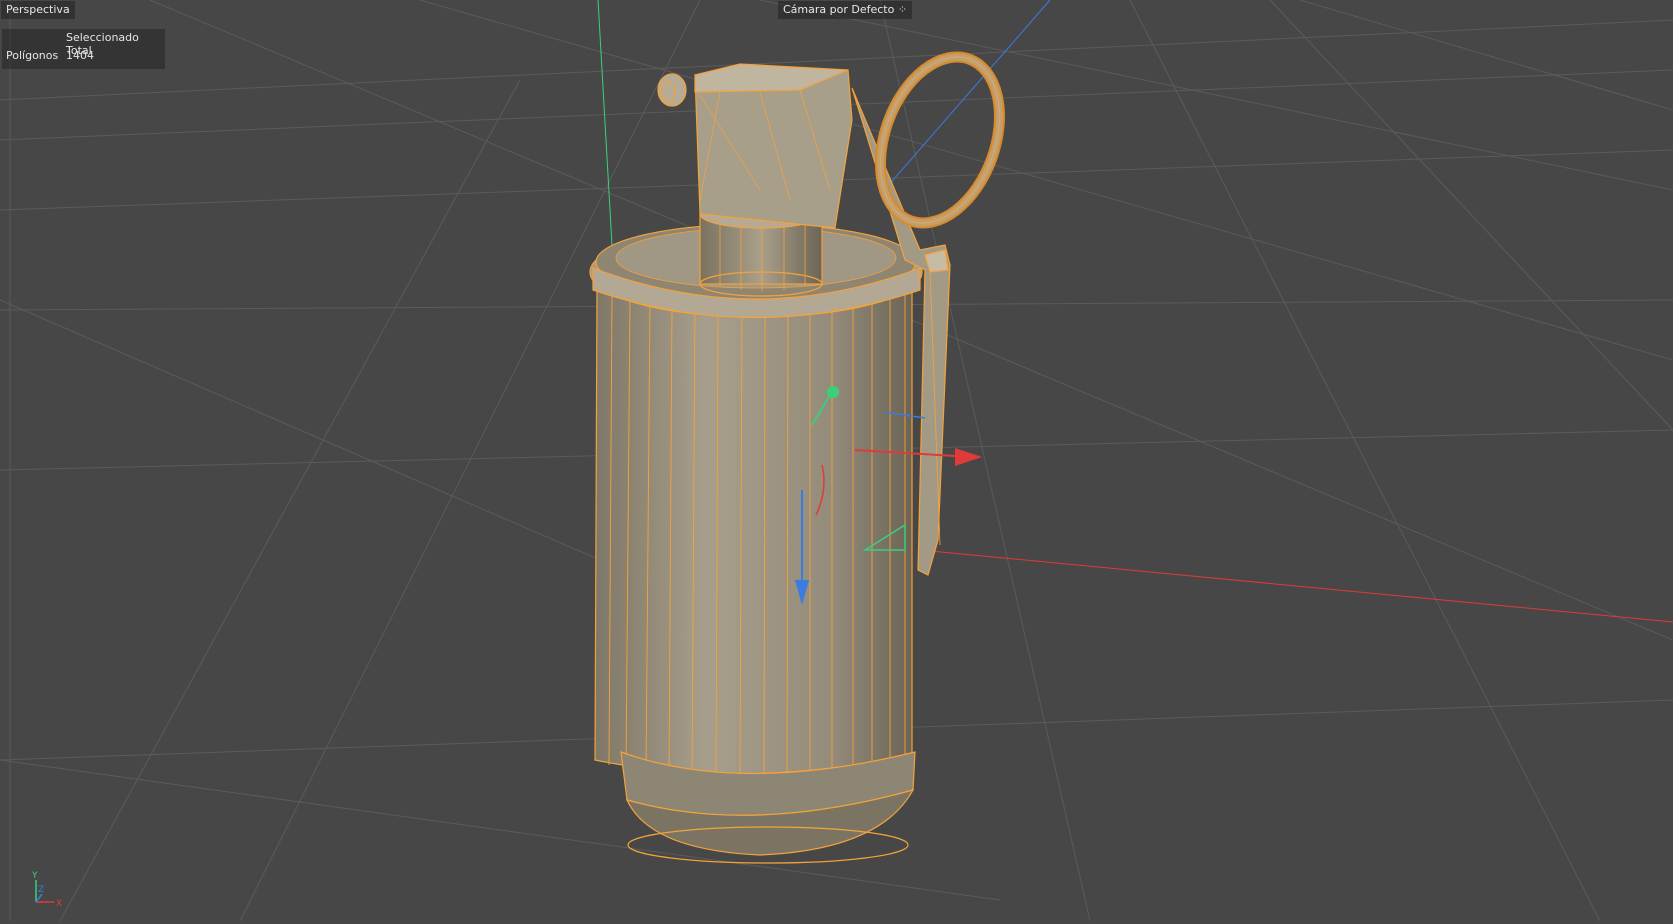 The height and width of the screenshot is (924, 1673). What do you see at coordinates (839, 9) in the screenshot?
I see `camera-menu-label: Cámara por Defecto` at bounding box center [839, 9].